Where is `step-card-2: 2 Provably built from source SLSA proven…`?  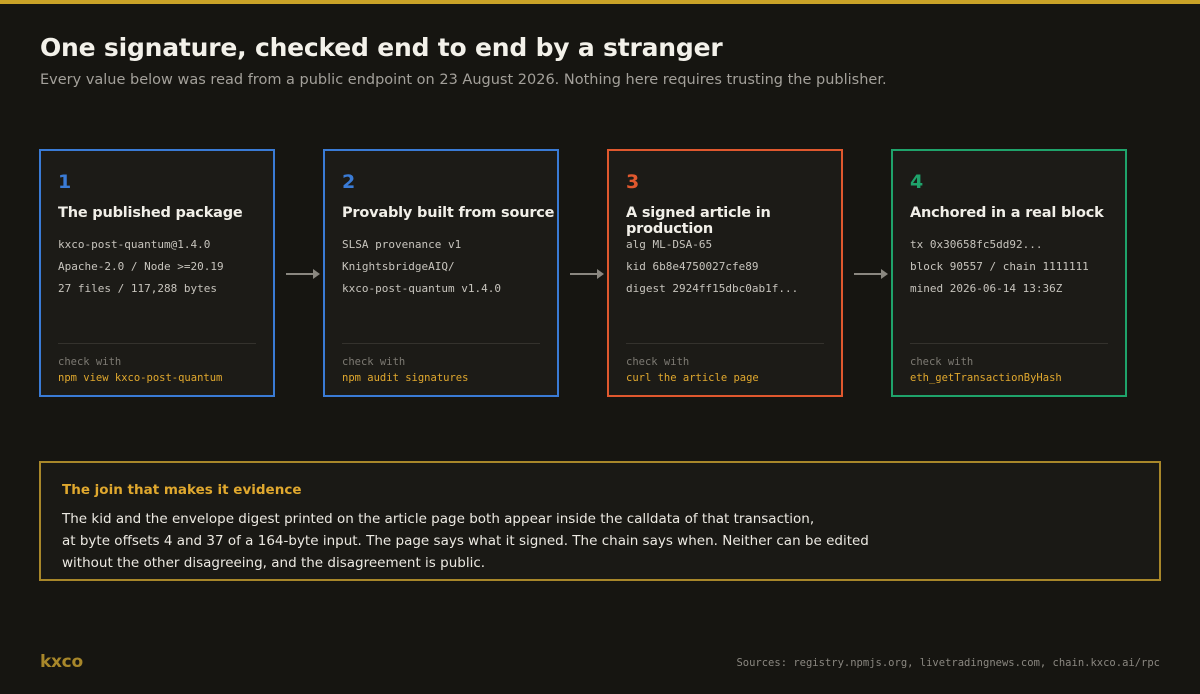 step-card-2: 2 Provably built from source SLSA proven… is located at coordinates (441, 273).